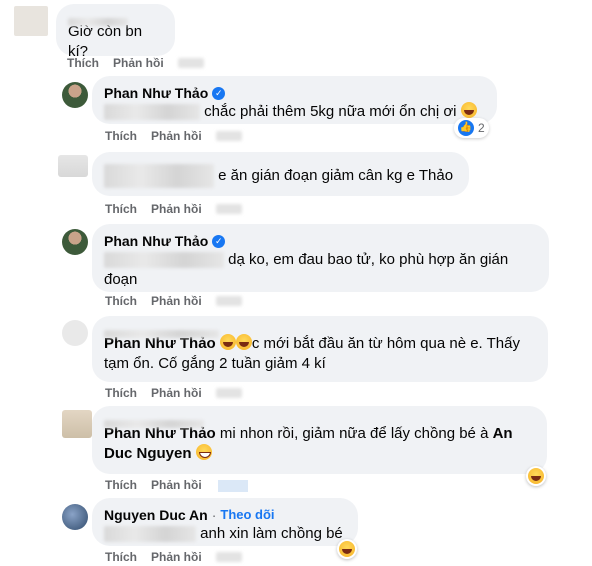 The height and width of the screenshot is (566, 592). I want to click on author-name: Nguyen Duc An, so click(156, 515).